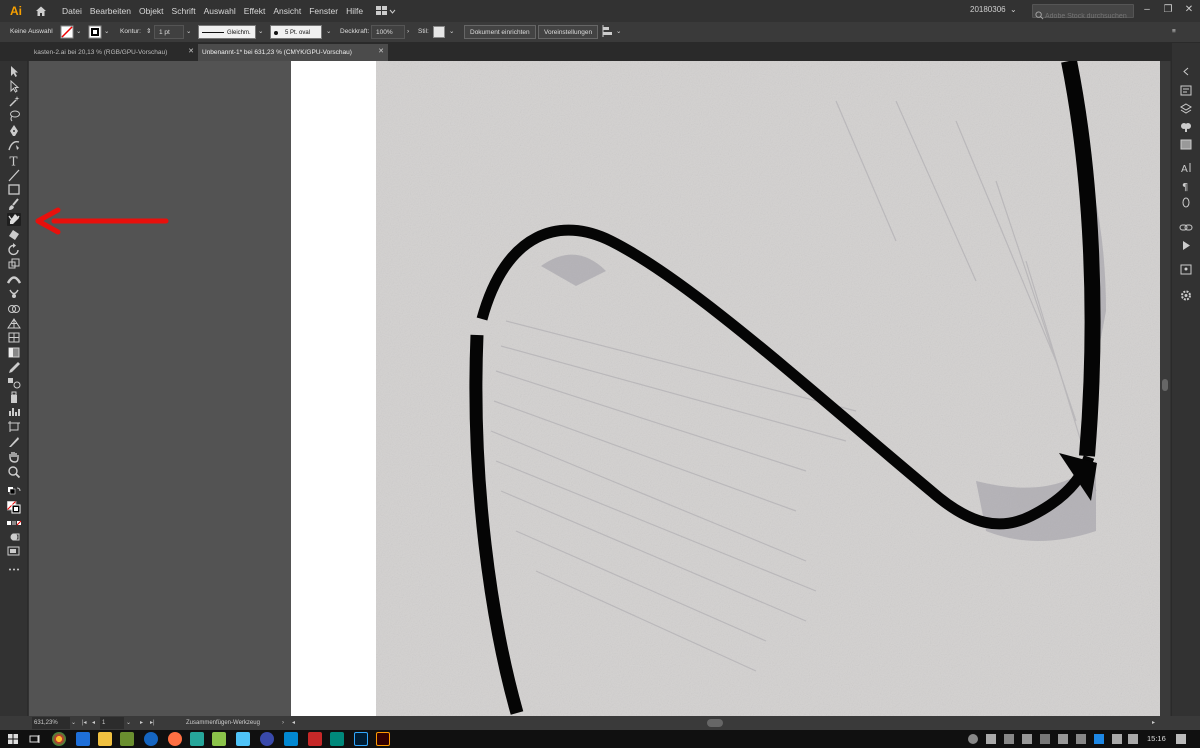 This screenshot has height=748, width=1200. Describe the element at coordinates (14, 101) in the screenshot. I see `magic-wand-tool-icon` at that location.